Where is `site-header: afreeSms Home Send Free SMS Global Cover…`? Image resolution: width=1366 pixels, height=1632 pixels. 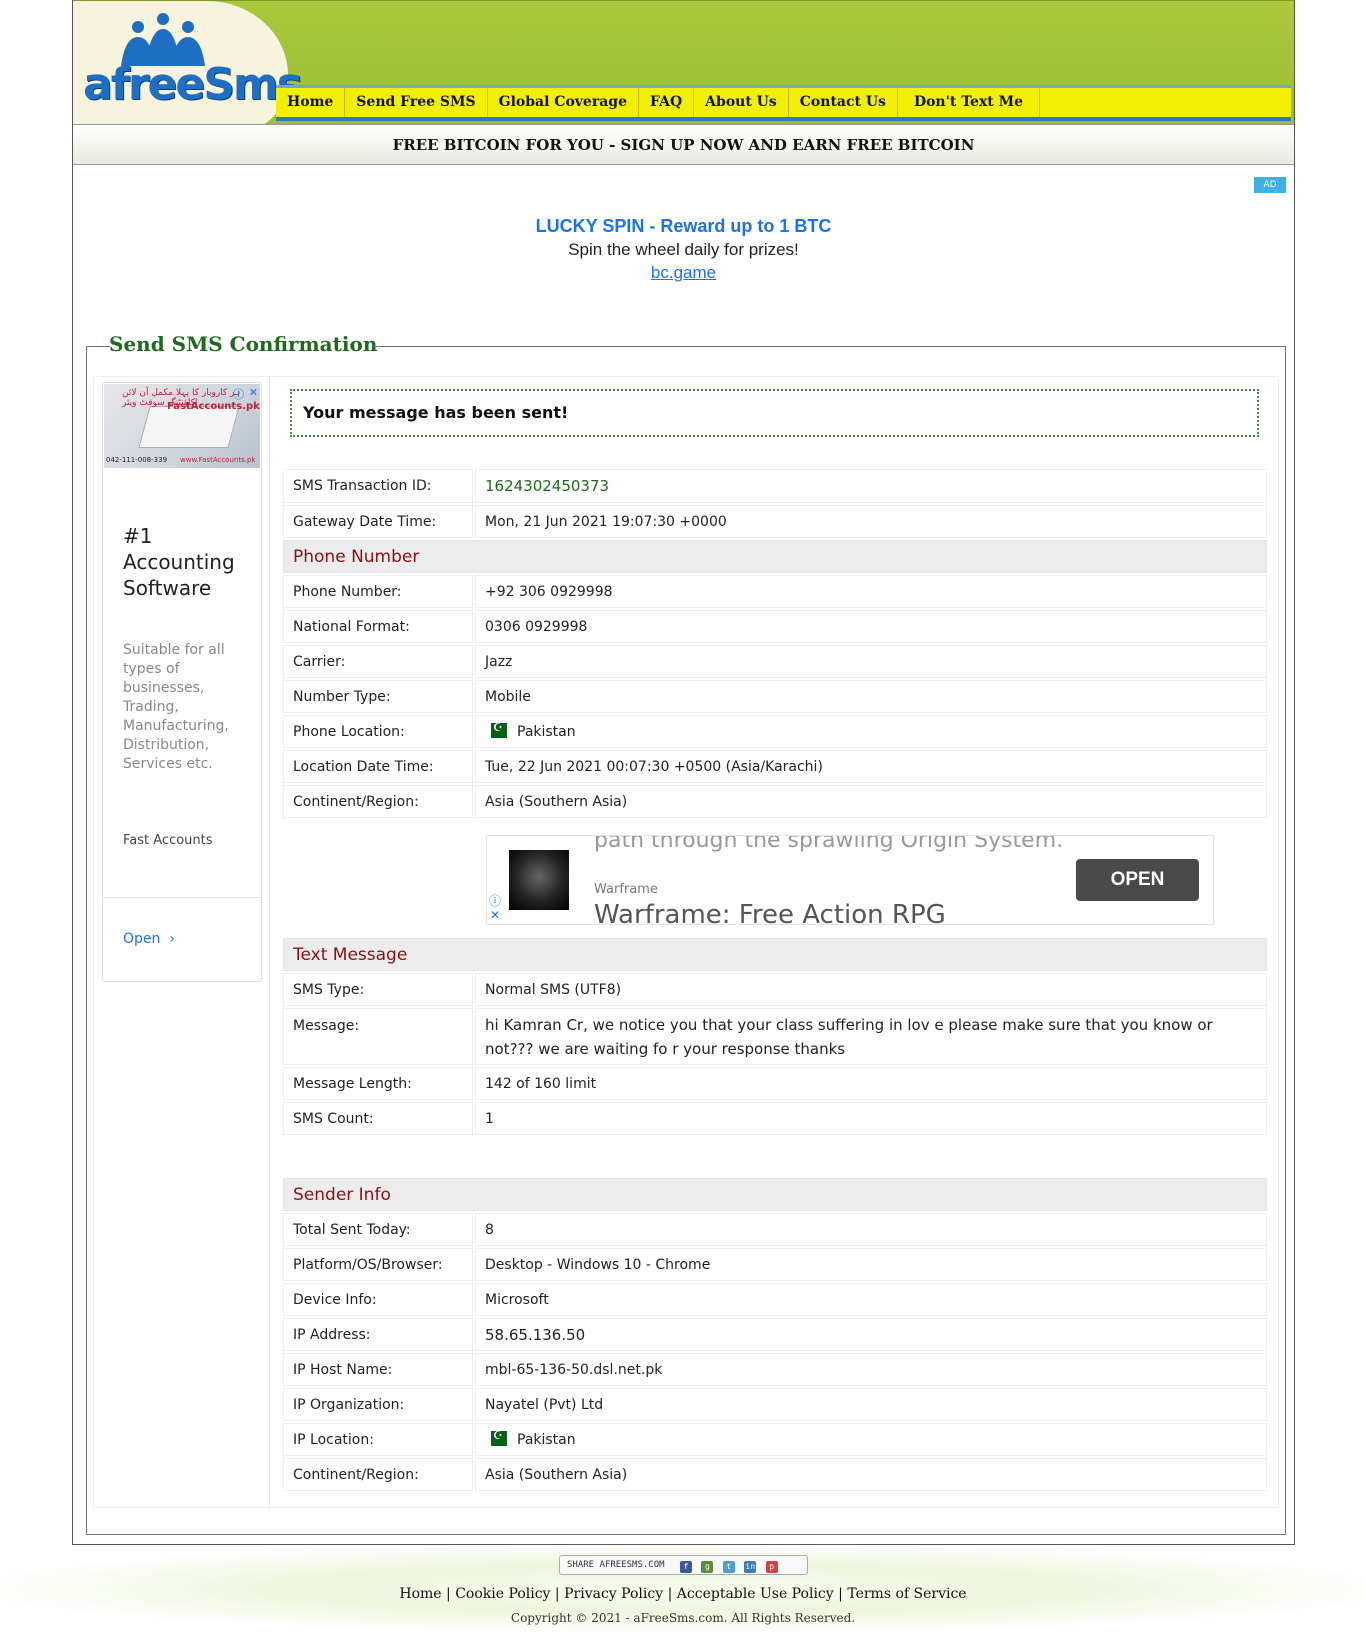 site-header: afreeSms Home Send Free SMS Global Cover… is located at coordinates (683, 64).